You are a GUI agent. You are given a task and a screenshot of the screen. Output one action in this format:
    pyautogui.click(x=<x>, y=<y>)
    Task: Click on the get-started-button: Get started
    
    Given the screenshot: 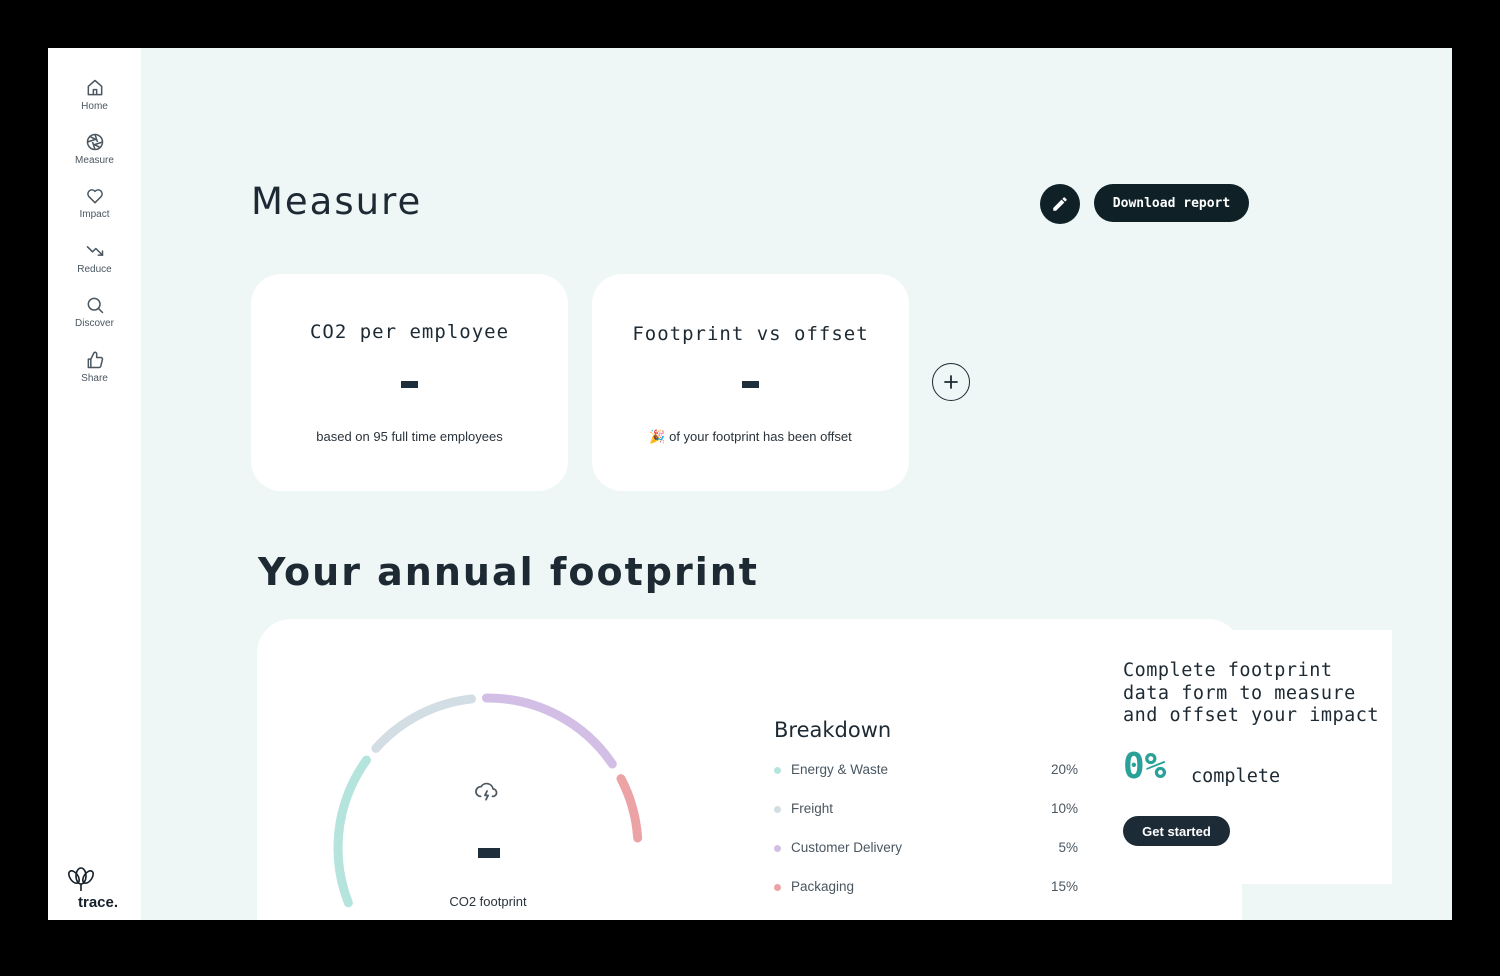 What is the action you would take?
    pyautogui.click(x=1176, y=831)
    